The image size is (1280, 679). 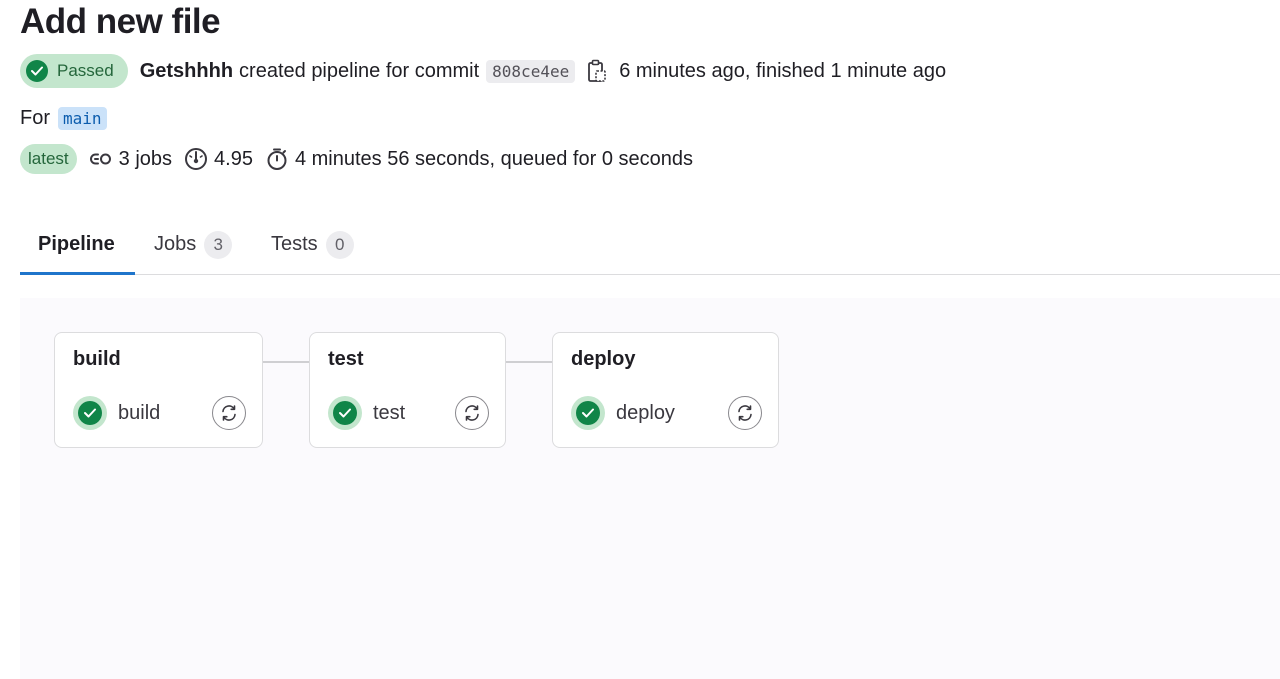 I want to click on job-build: build, so click(x=159, y=413).